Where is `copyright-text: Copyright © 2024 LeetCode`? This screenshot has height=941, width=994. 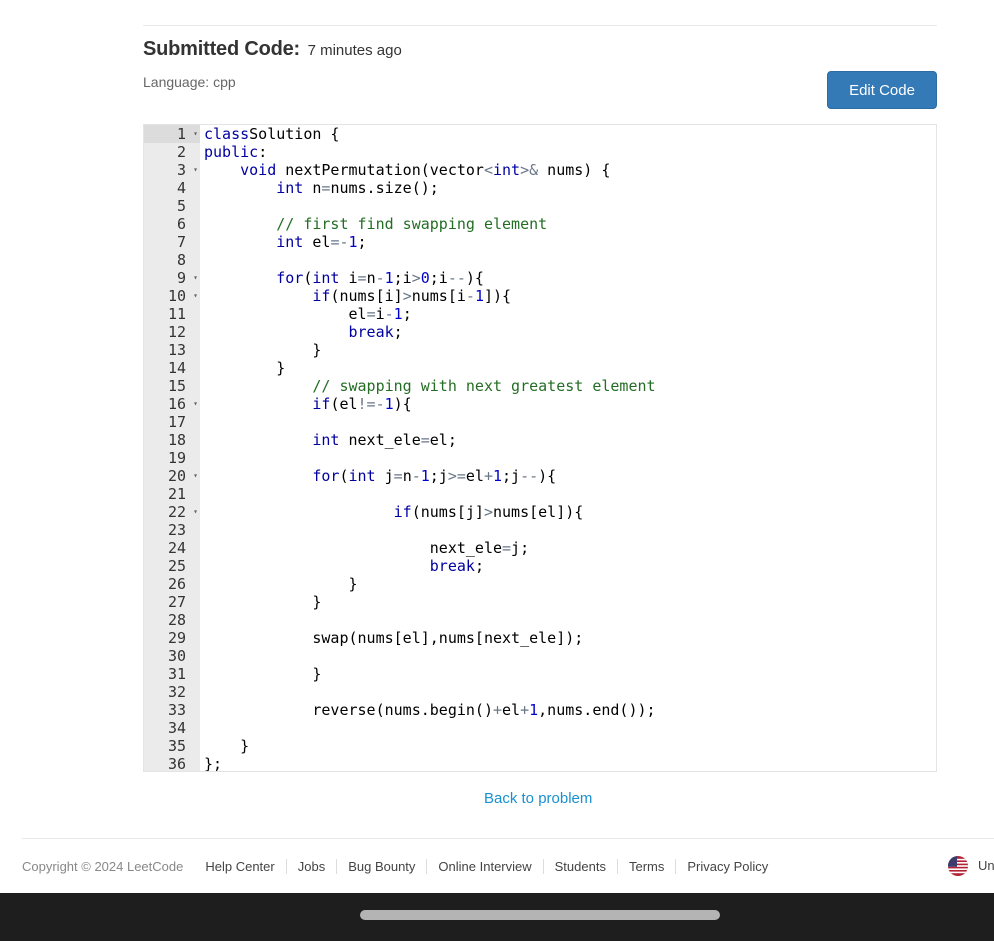
copyright-text: Copyright © 2024 LeetCode is located at coordinates (103, 866).